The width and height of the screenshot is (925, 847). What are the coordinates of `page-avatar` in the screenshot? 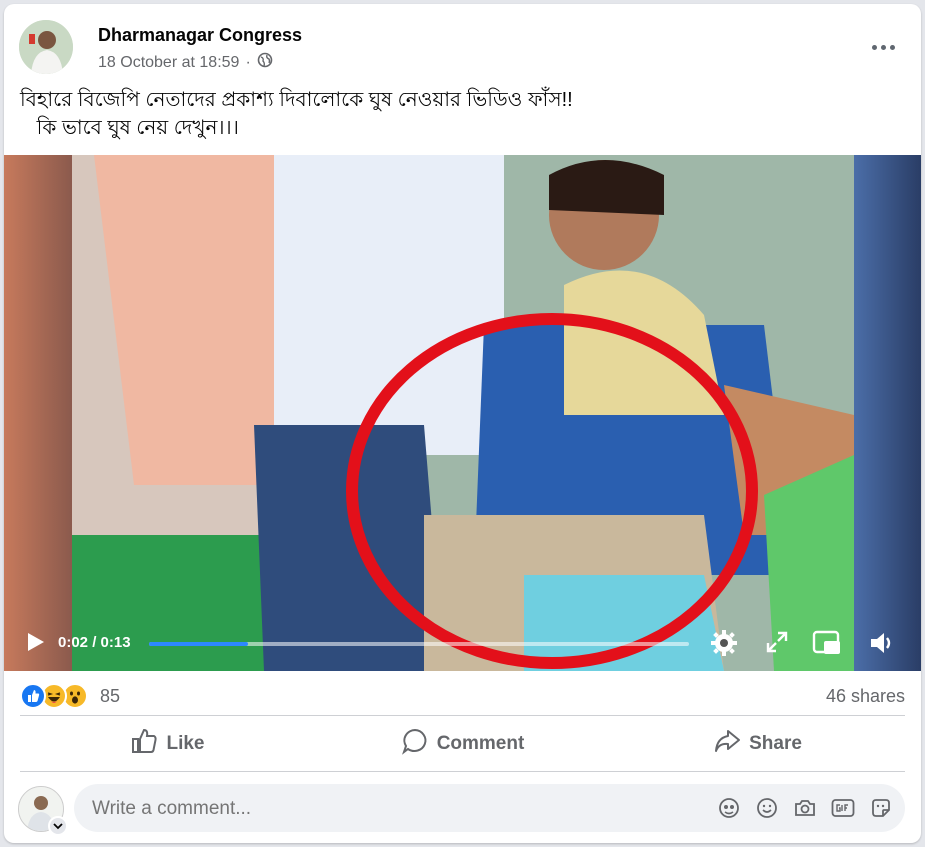 It's located at (46, 47).